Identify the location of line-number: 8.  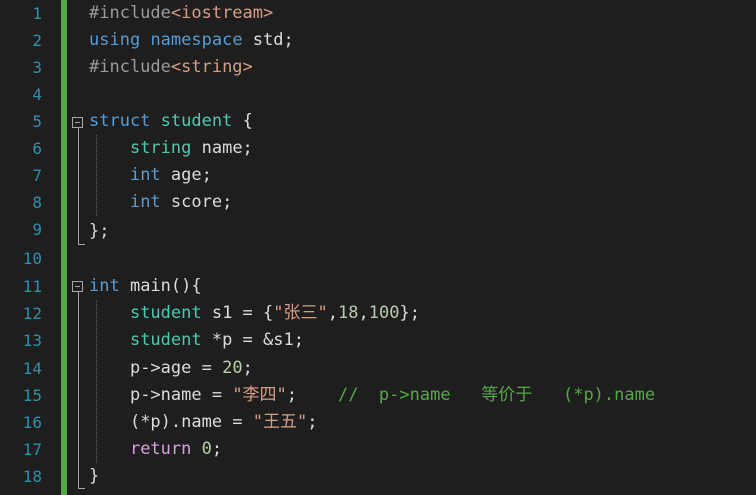
(37, 202).